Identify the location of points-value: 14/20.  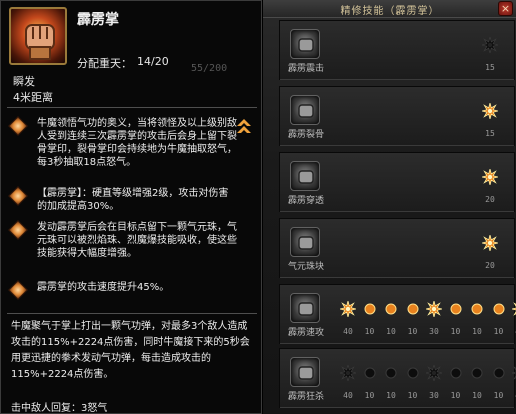
(153, 61).